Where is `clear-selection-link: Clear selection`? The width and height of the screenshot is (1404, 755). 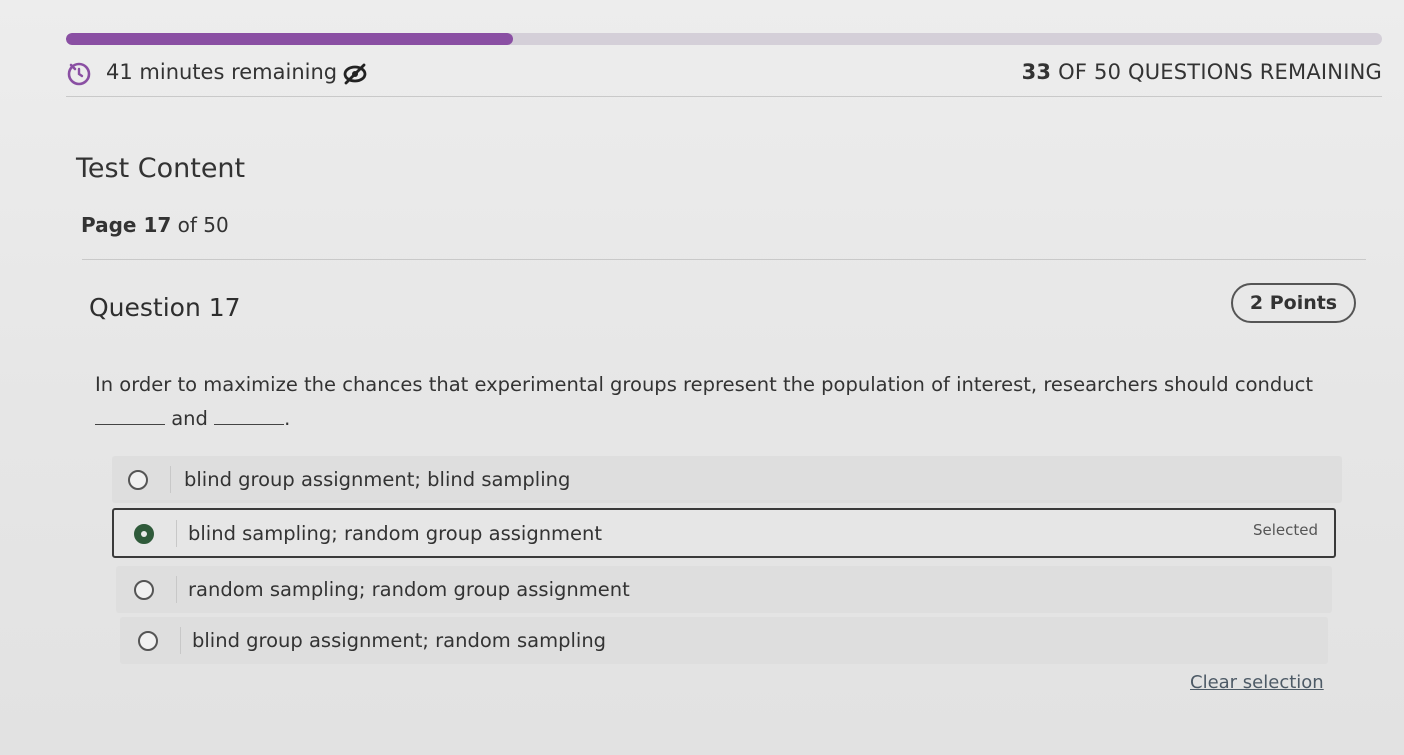 clear-selection-link: Clear selection is located at coordinates (1257, 682).